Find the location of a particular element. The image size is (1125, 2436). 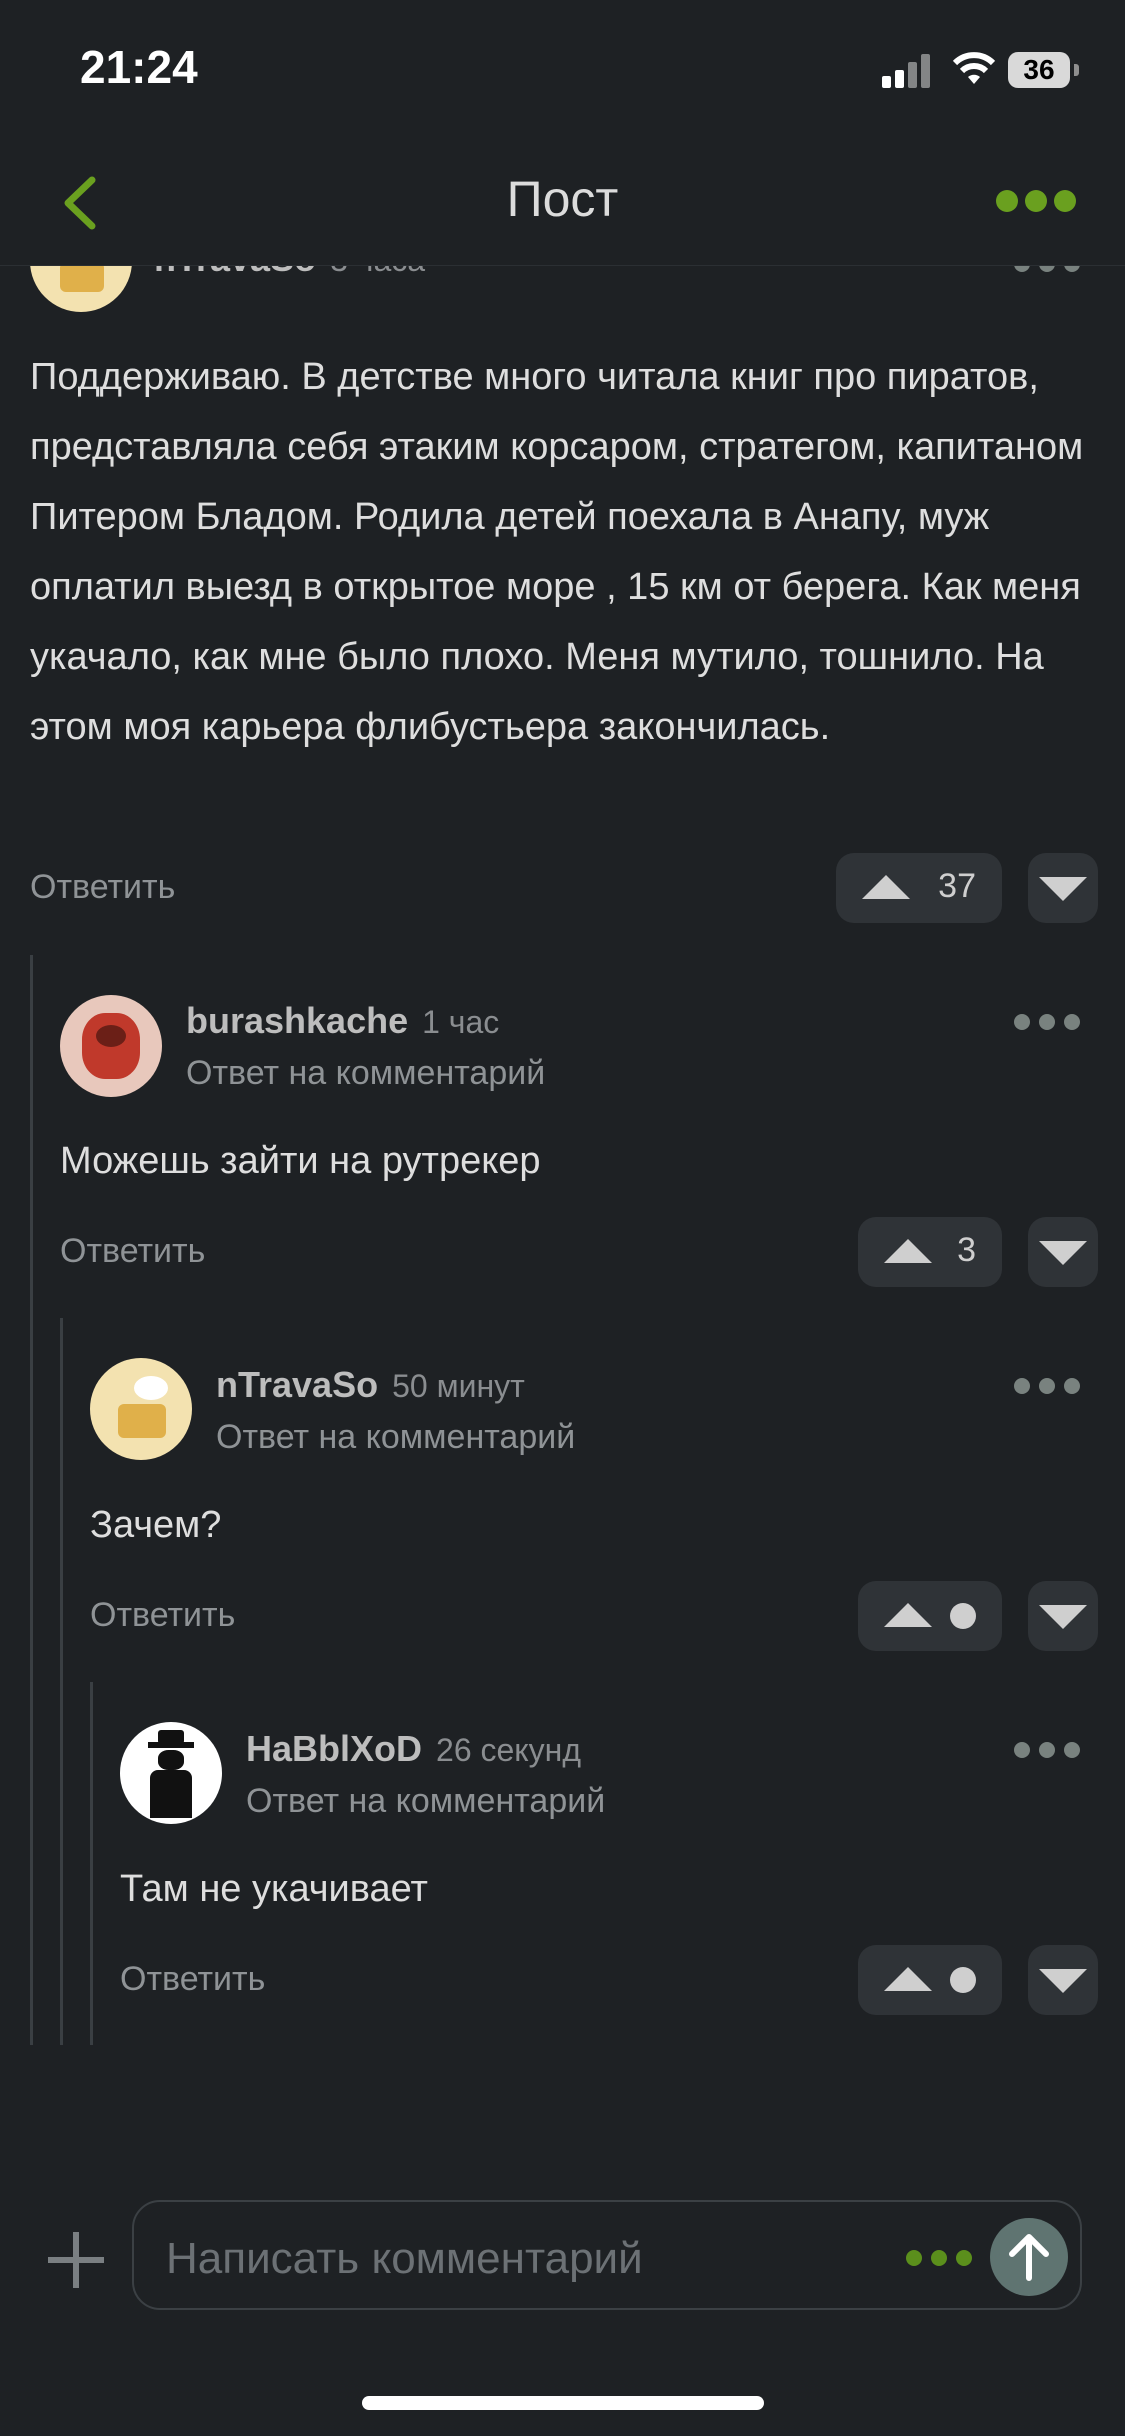

home-indicator is located at coordinates (563, 2403).